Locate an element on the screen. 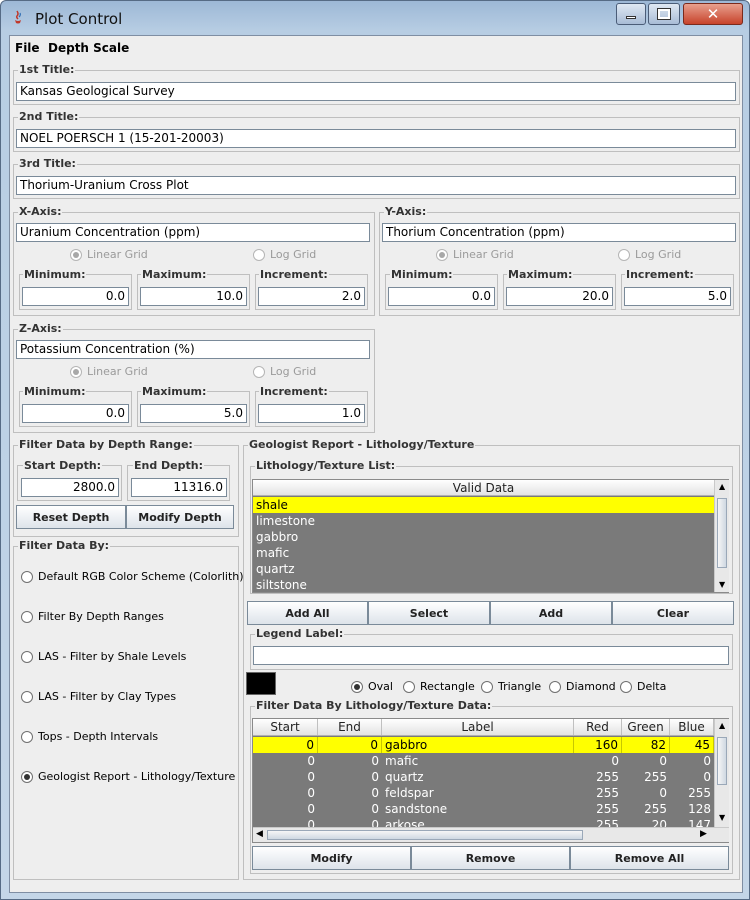  xaxis-inc-field: 2.0 is located at coordinates (311, 296).